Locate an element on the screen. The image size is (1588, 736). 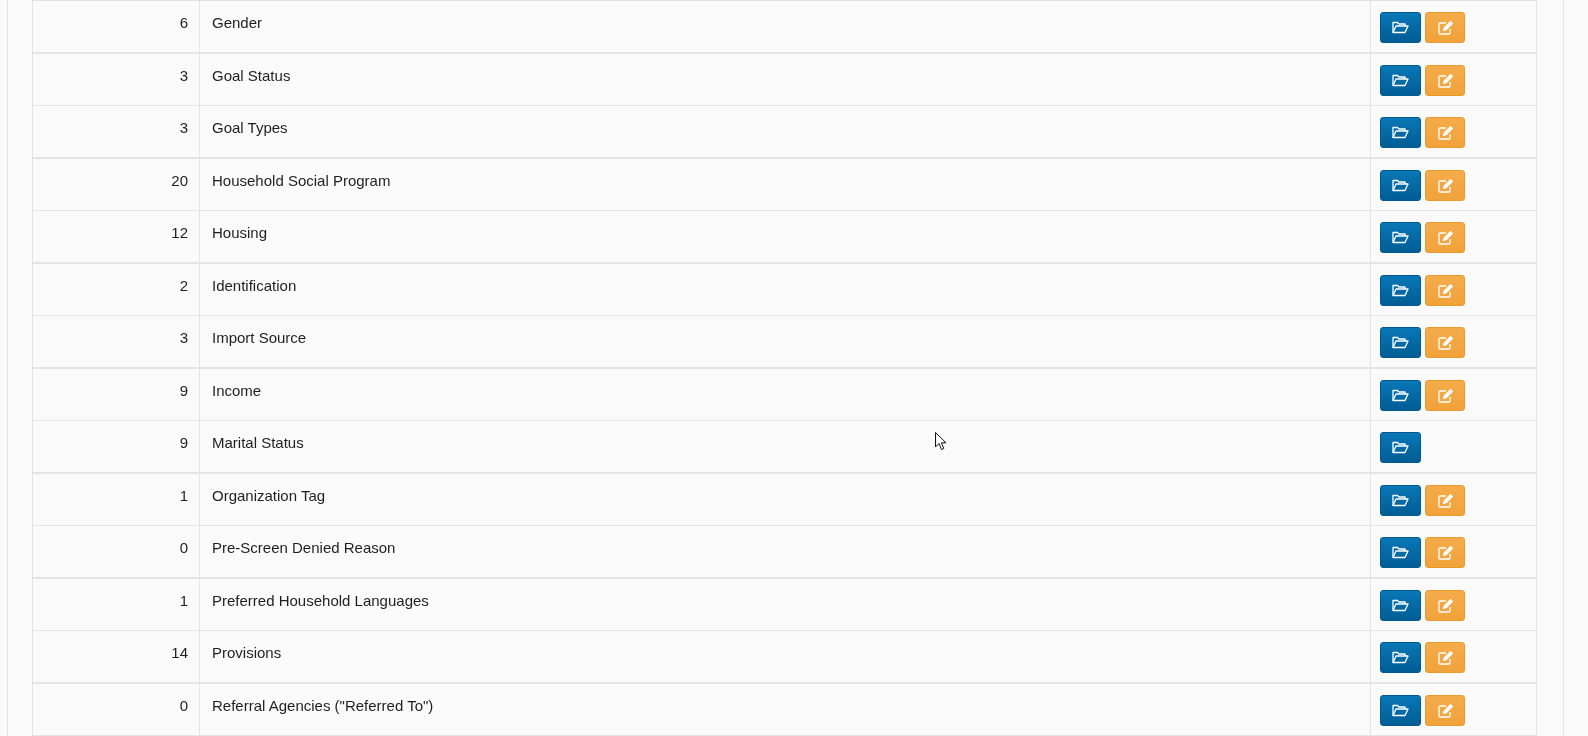
category-name: Gender is located at coordinates (237, 23).